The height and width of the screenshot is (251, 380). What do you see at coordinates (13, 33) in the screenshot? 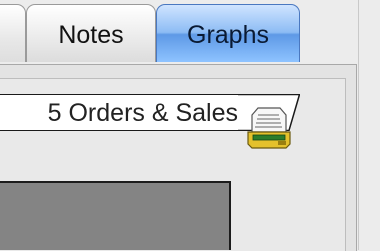
I see `tab-previous` at bounding box center [13, 33].